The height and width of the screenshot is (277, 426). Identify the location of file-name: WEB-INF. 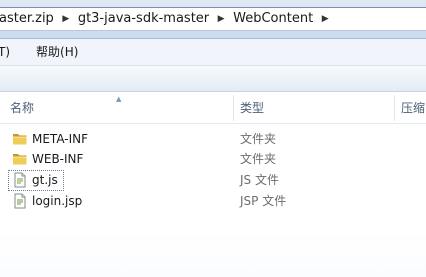
(58, 159).